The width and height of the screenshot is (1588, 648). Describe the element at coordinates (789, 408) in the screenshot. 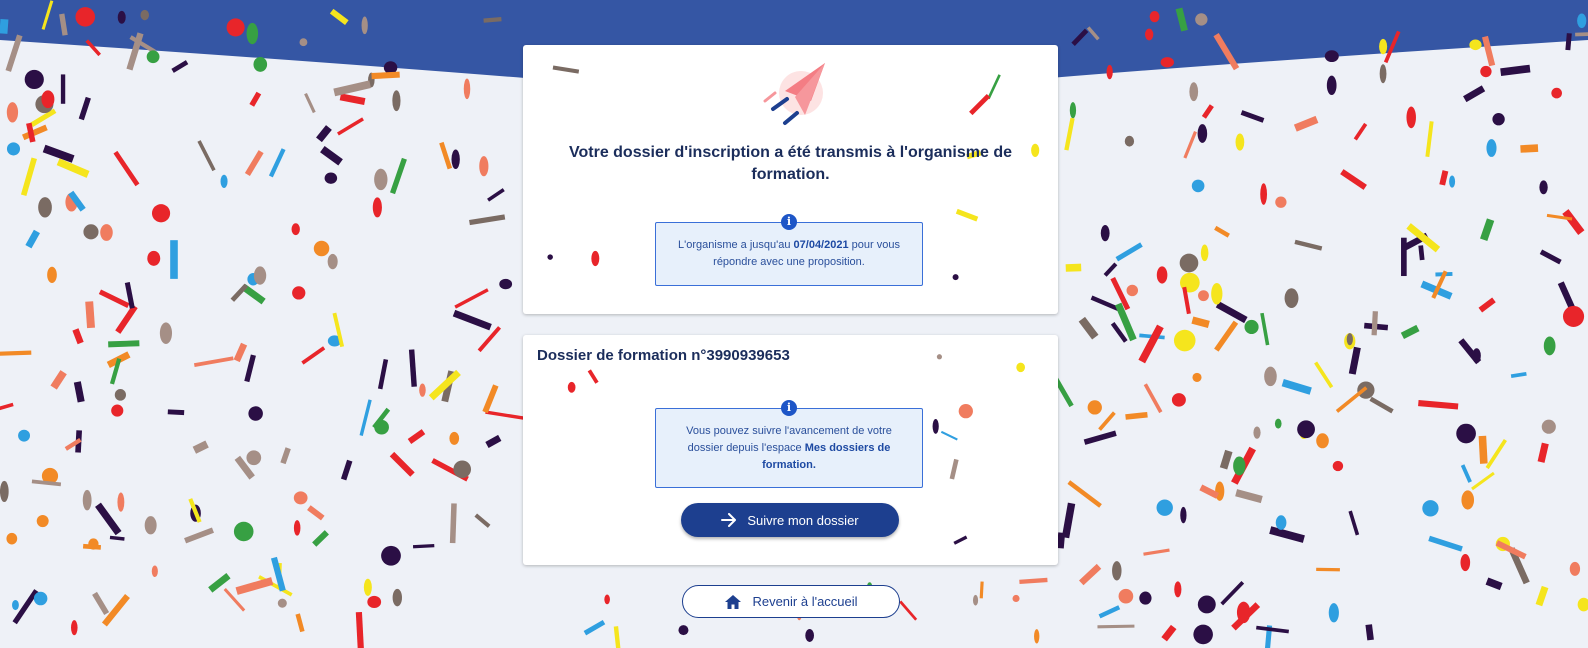

I see `info-icon: i` at that location.